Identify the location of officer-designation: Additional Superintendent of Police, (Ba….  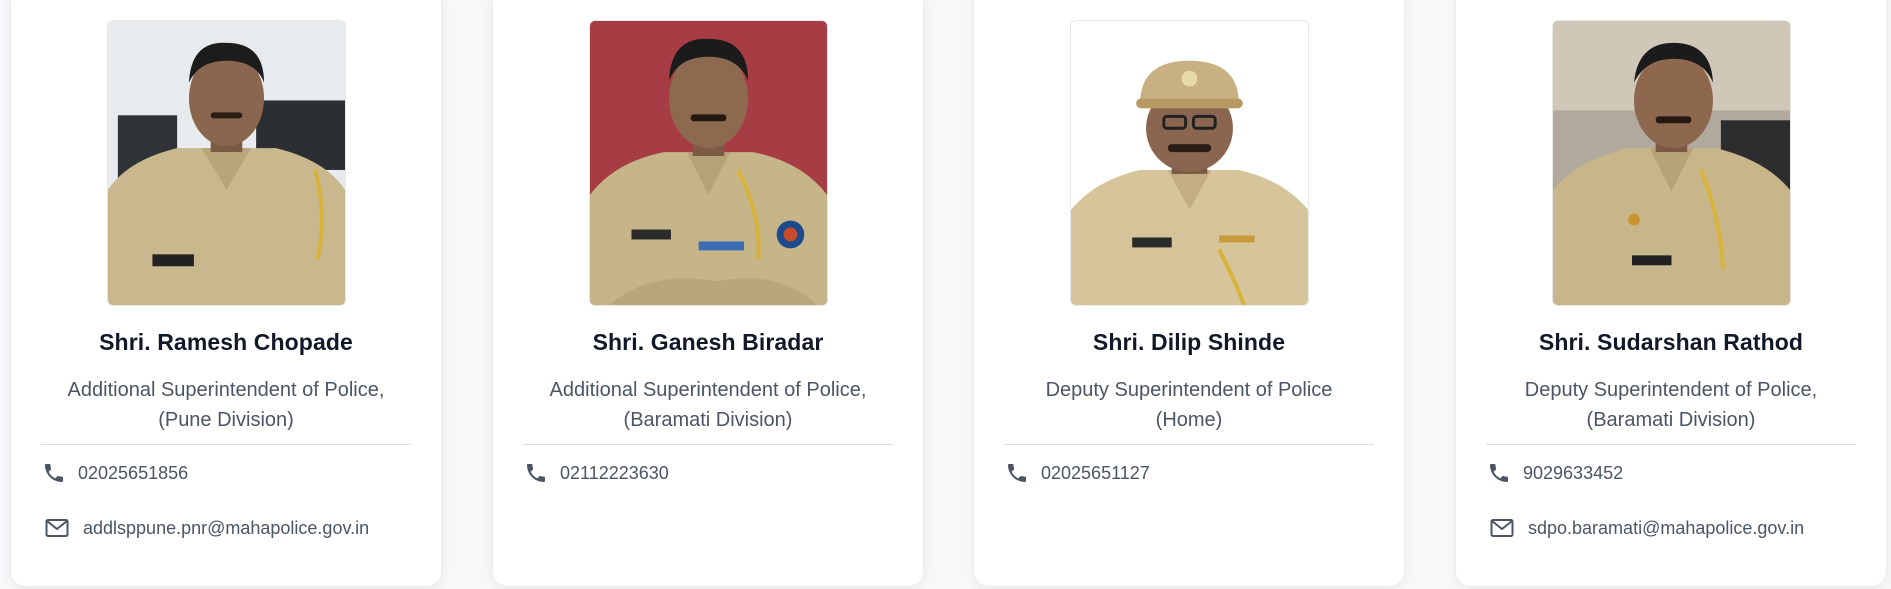
(708, 405).